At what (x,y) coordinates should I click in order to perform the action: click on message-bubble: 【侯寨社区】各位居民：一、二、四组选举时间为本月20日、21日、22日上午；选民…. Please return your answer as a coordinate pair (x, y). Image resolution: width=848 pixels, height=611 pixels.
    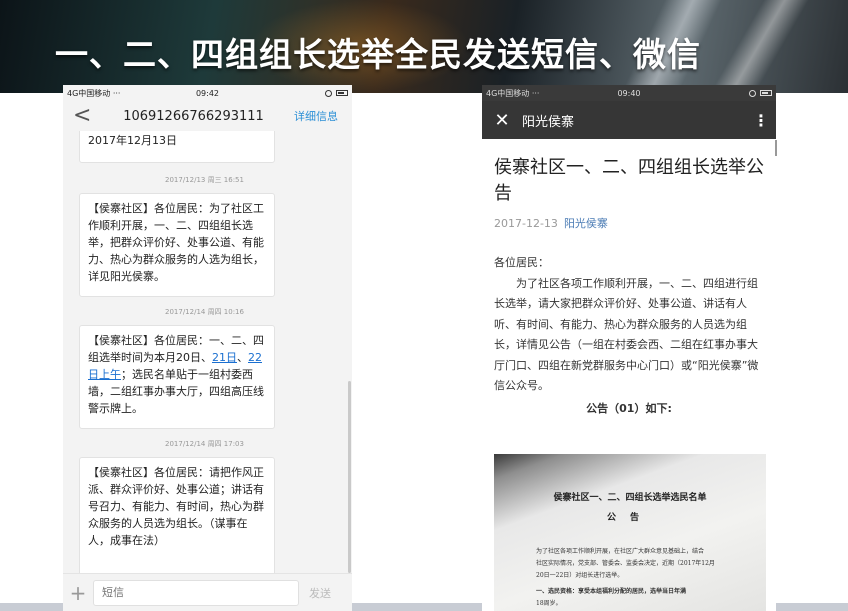
    Looking at the image, I should click on (177, 377).